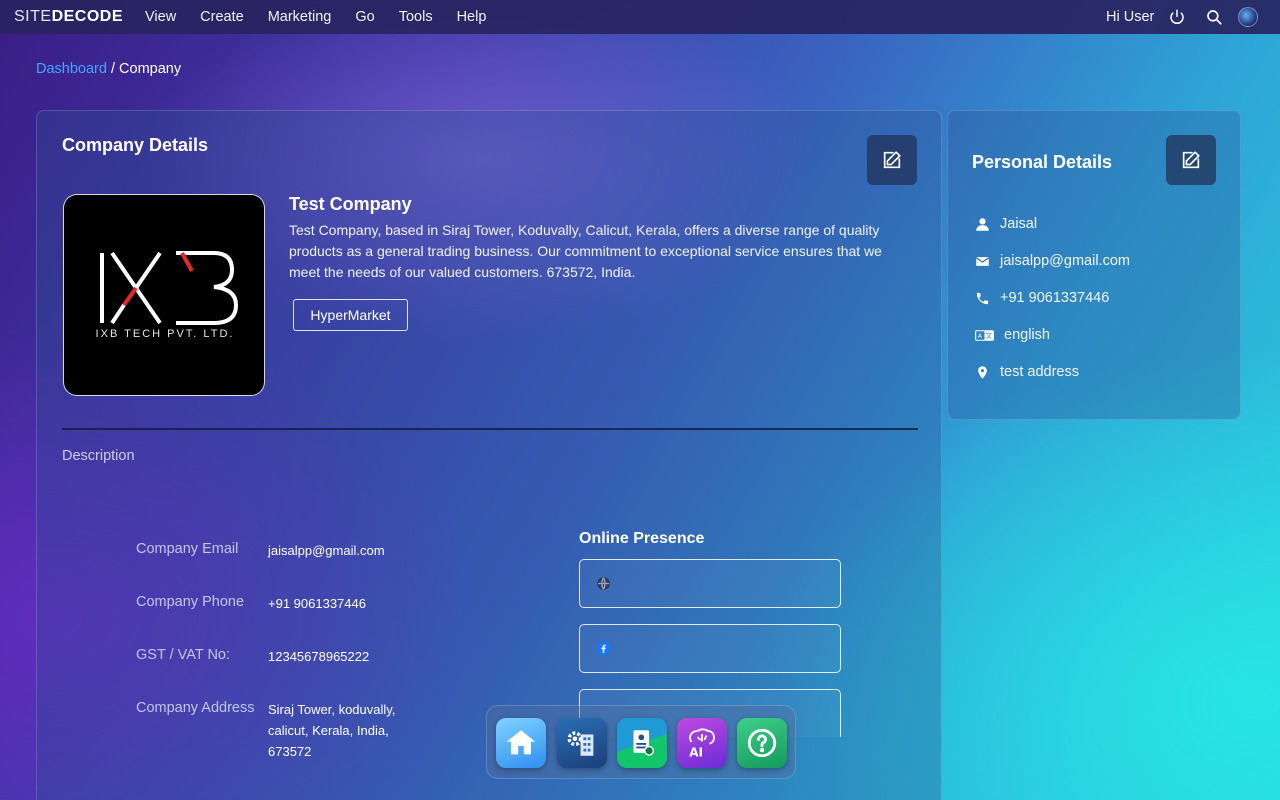 Image resolution: width=1280 pixels, height=800 pixels. I want to click on gst-vat-value: 12345678965222, so click(319, 656).